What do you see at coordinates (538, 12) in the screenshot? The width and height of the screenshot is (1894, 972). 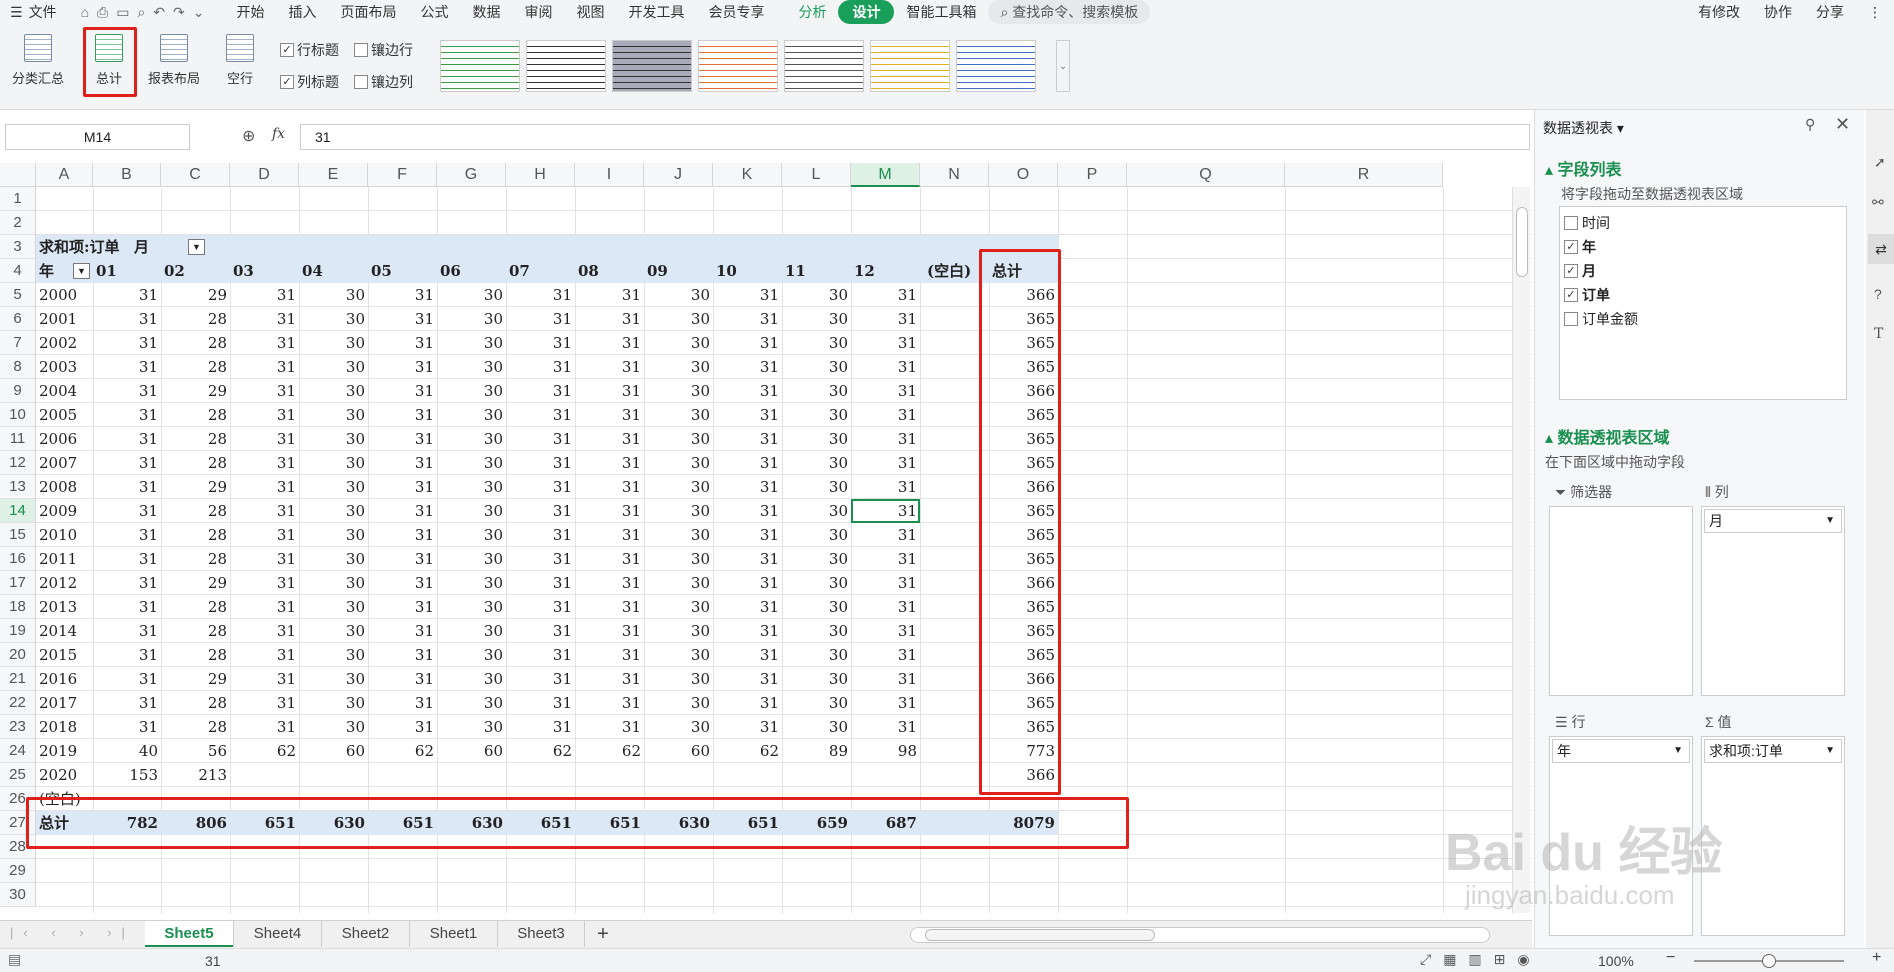 I see `tab-review: 审阅` at bounding box center [538, 12].